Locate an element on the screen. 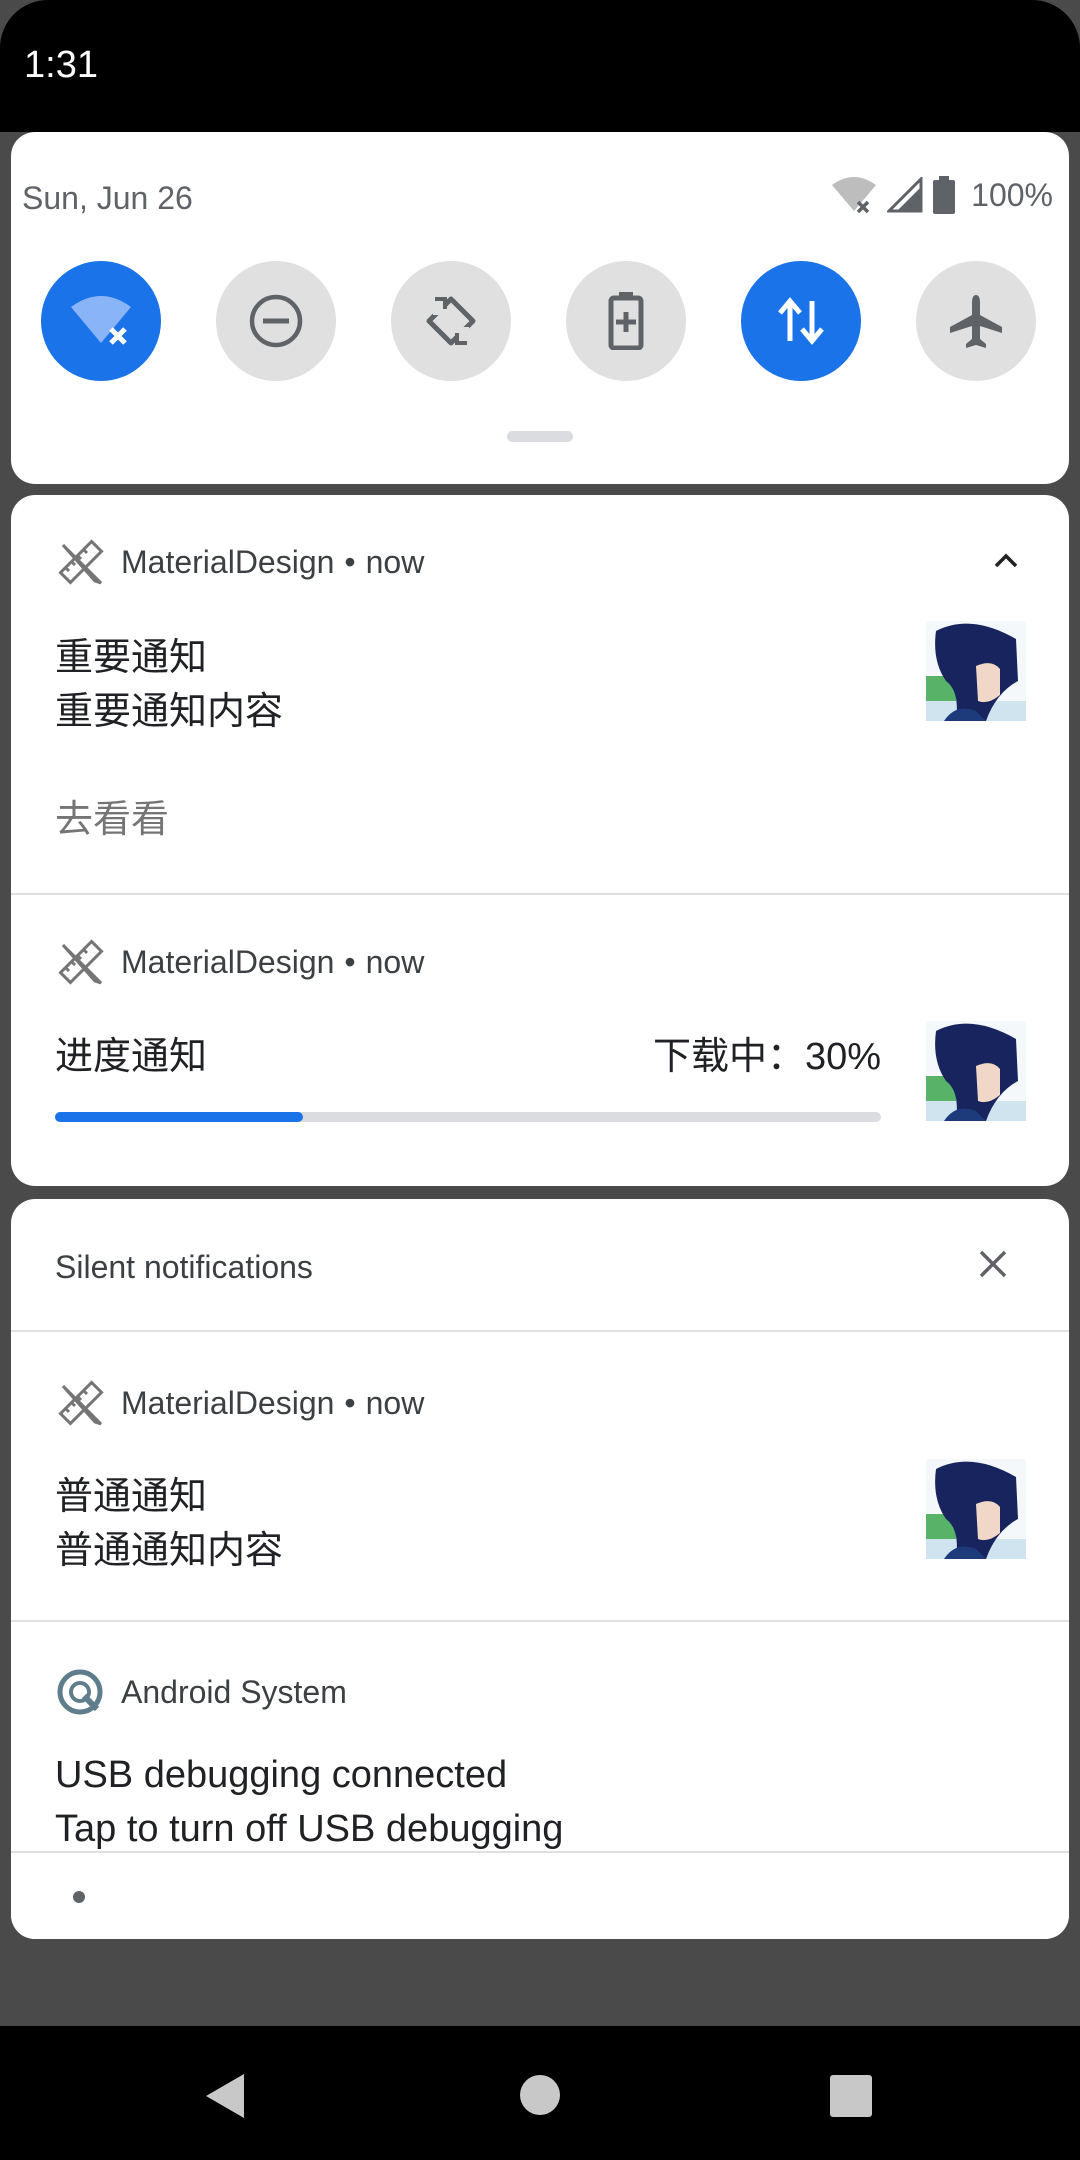 This screenshot has height=2160, width=1080. battery-saver-tile is located at coordinates (626, 321).